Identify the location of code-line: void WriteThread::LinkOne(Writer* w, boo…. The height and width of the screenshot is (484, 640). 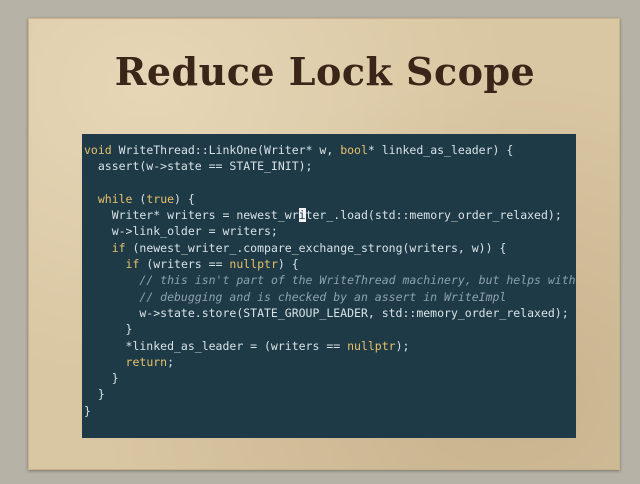
(330, 150).